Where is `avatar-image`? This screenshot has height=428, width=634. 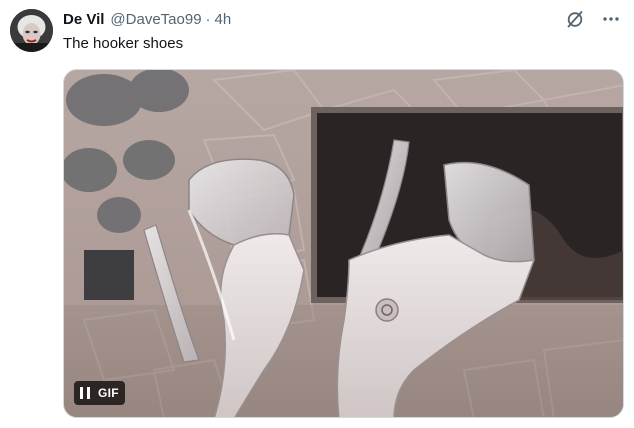 avatar-image is located at coordinates (31, 30).